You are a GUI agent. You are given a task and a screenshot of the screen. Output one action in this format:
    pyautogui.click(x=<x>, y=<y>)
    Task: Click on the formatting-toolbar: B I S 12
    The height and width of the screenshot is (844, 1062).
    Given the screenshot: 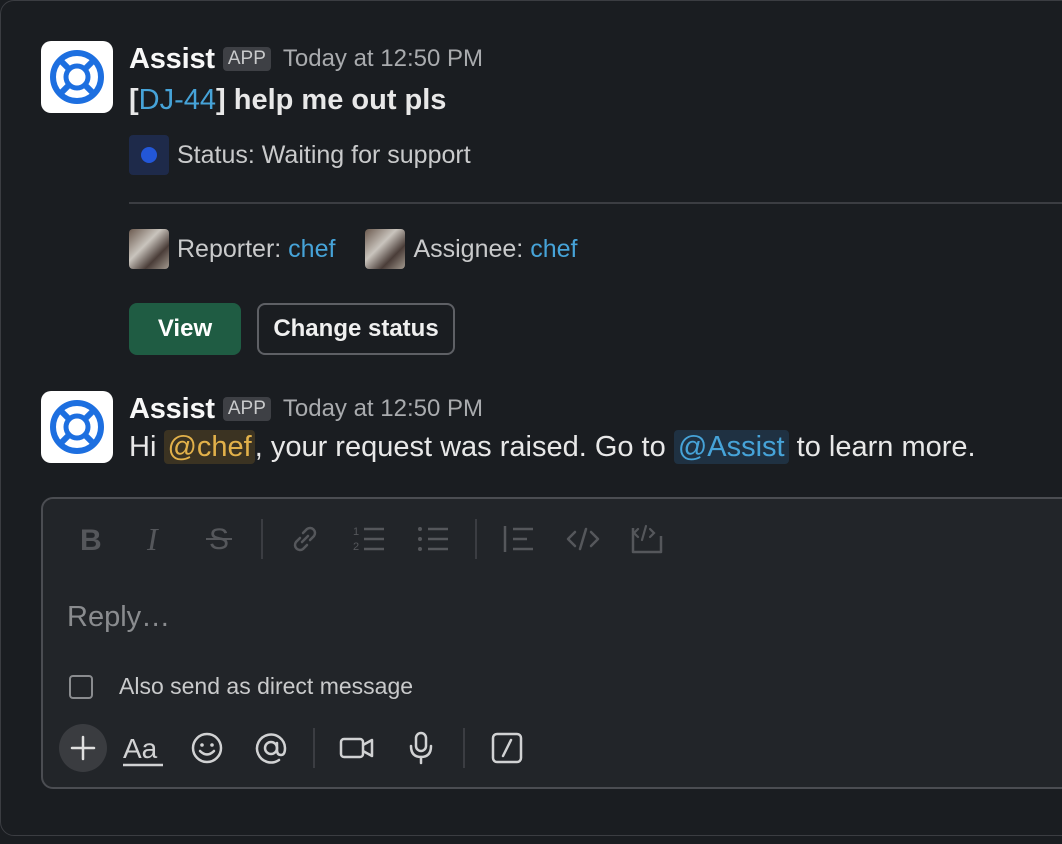 What is the action you would take?
    pyautogui.click(x=379, y=539)
    